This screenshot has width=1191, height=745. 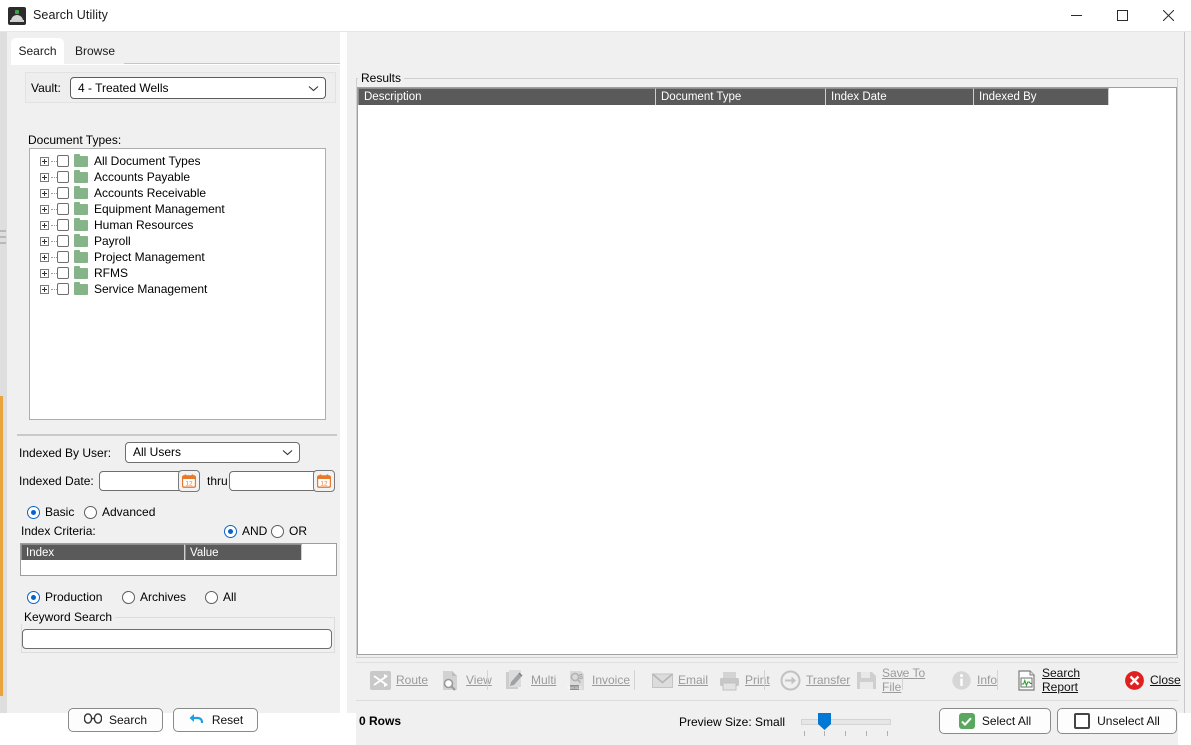 I want to click on unselect-all-button: Unselect All, so click(x=1117, y=721).